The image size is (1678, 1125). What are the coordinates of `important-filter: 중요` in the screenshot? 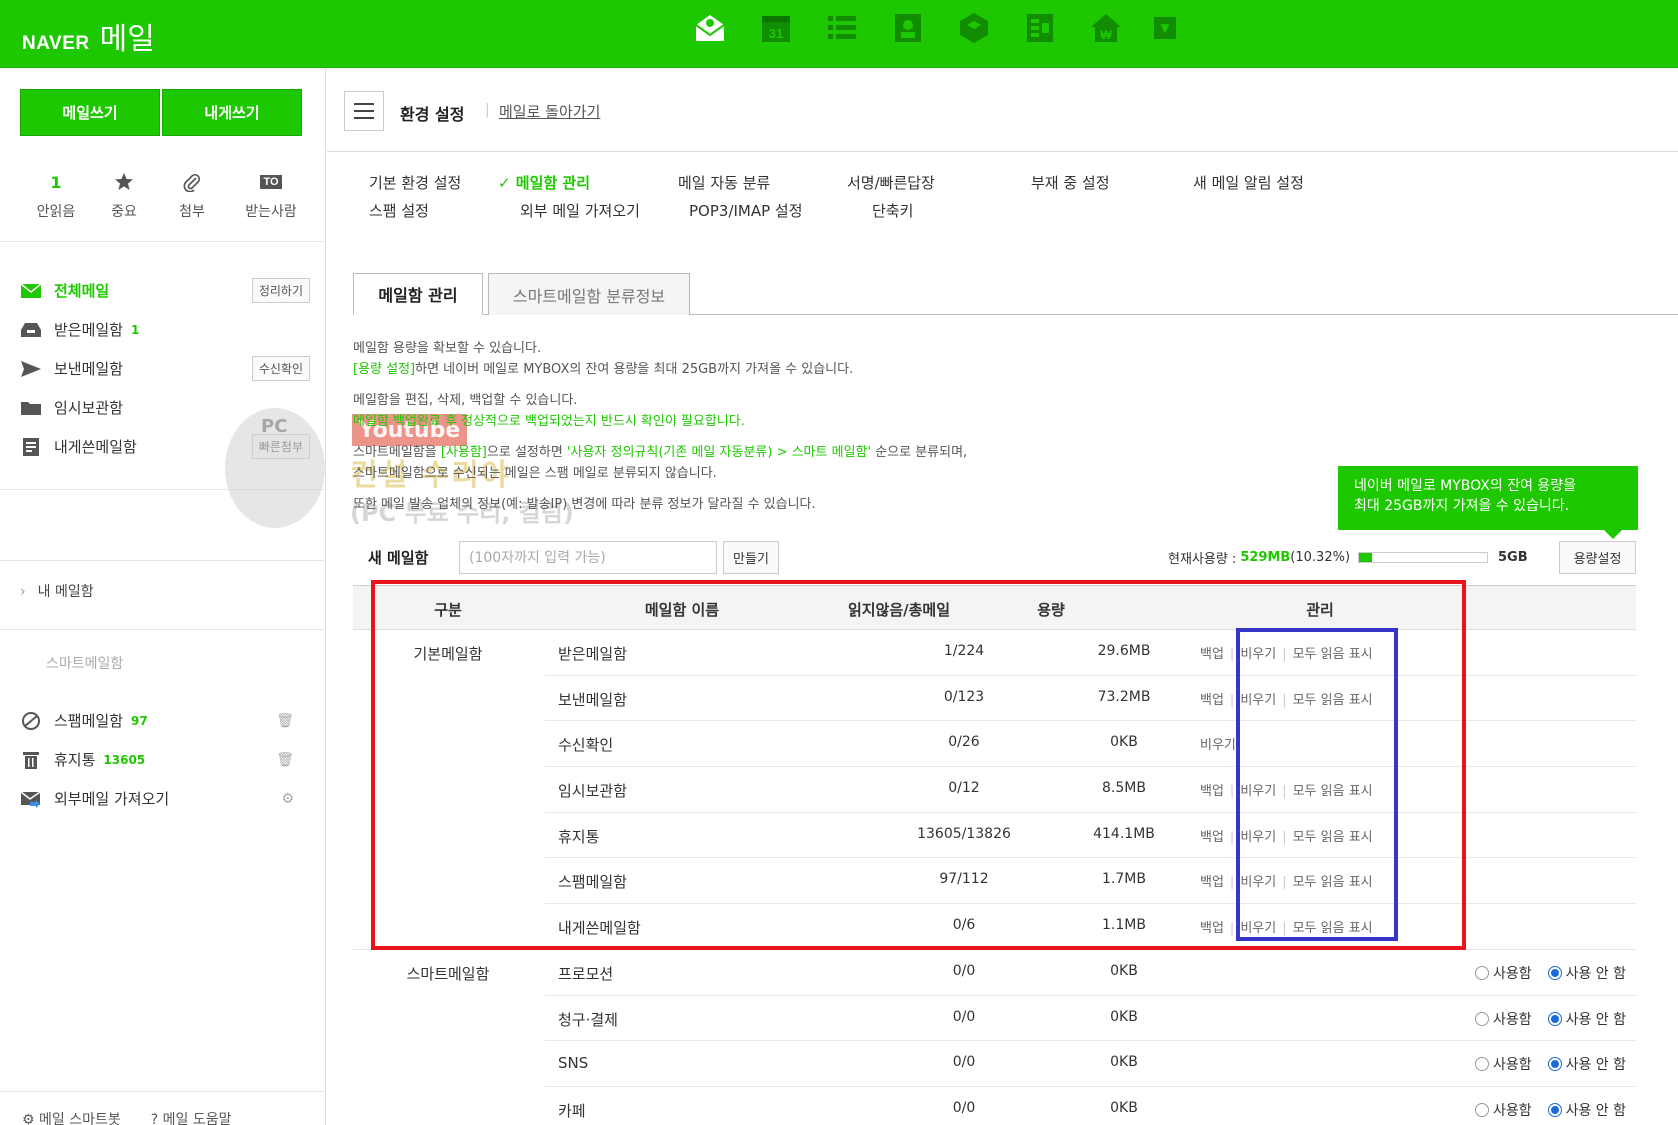 It's located at (124, 195).